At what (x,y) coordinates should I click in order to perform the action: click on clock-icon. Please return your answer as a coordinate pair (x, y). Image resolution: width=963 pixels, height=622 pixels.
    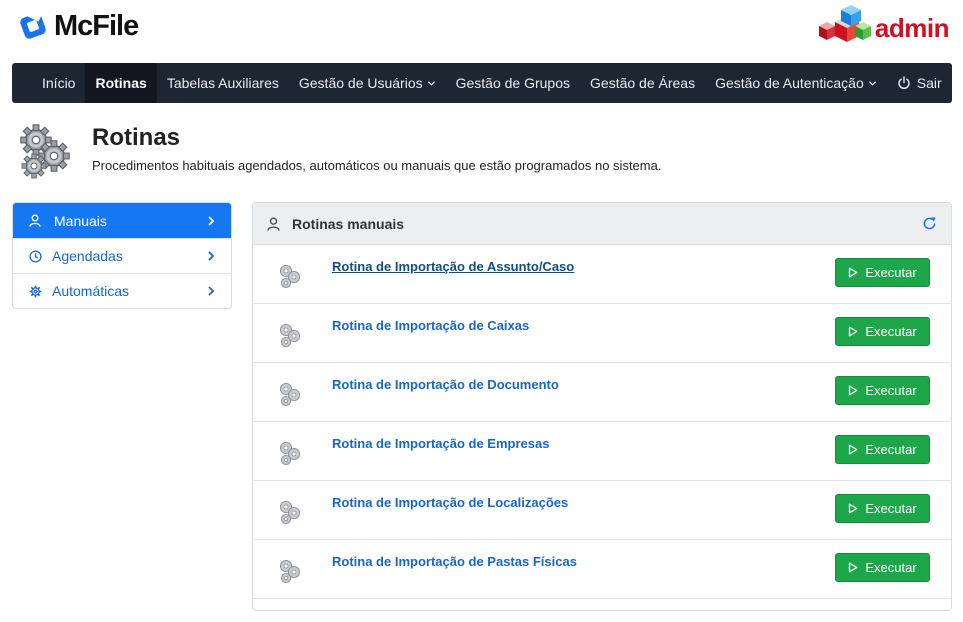
    Looking at the image, I should click on (35, 256).